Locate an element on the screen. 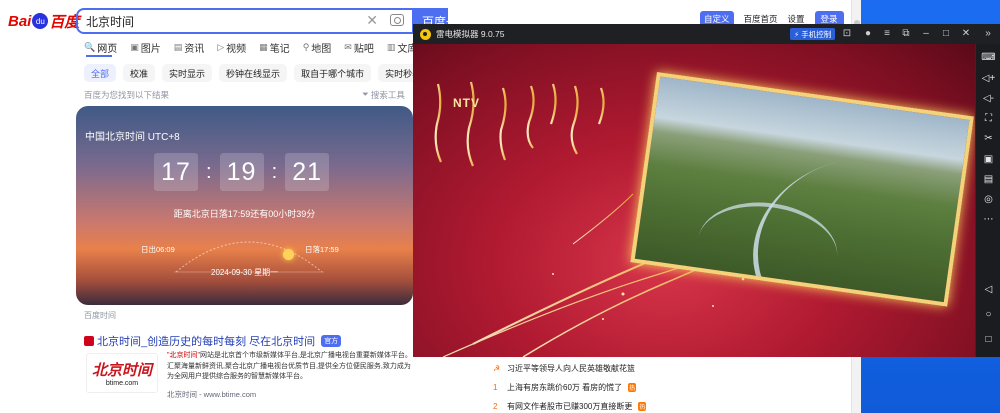 Image resolution: width=1000 pixels, height=413 pixels. hot-item: 2 有网文作者股市已赚300万直接断更 热 is located at coordinates (570, 406).